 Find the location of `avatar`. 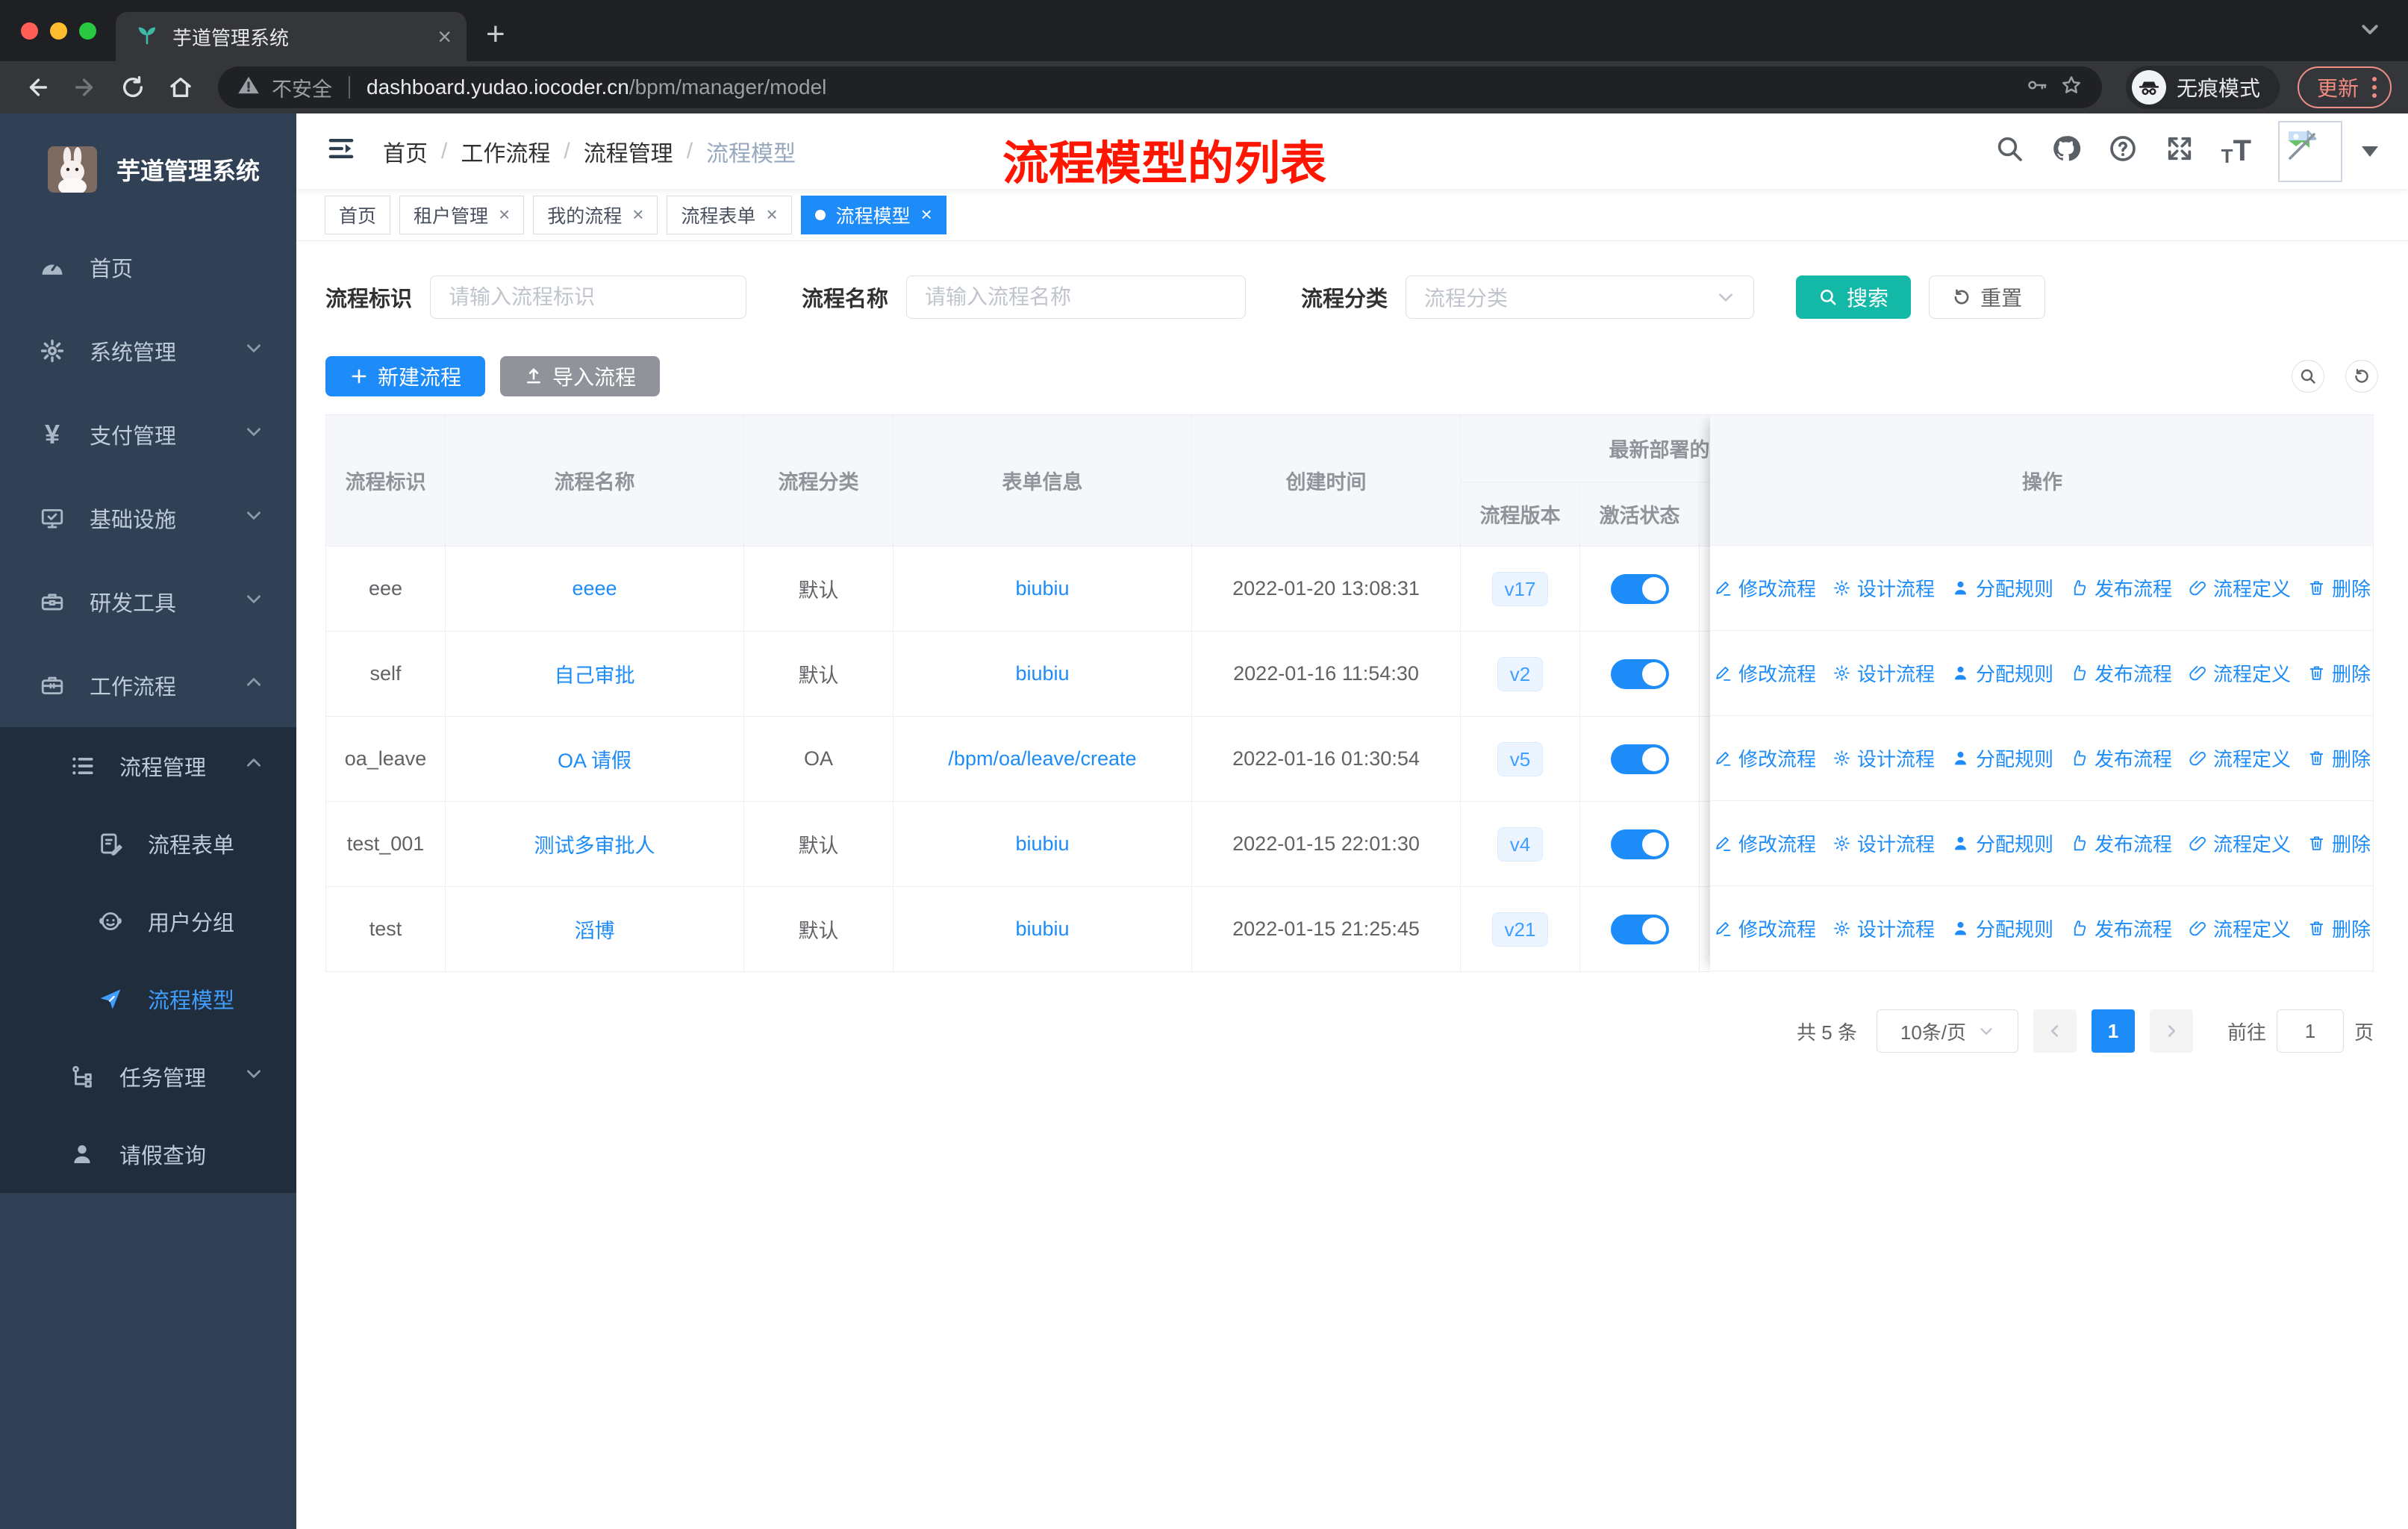

avatar is located at coordinates (2310, 151).